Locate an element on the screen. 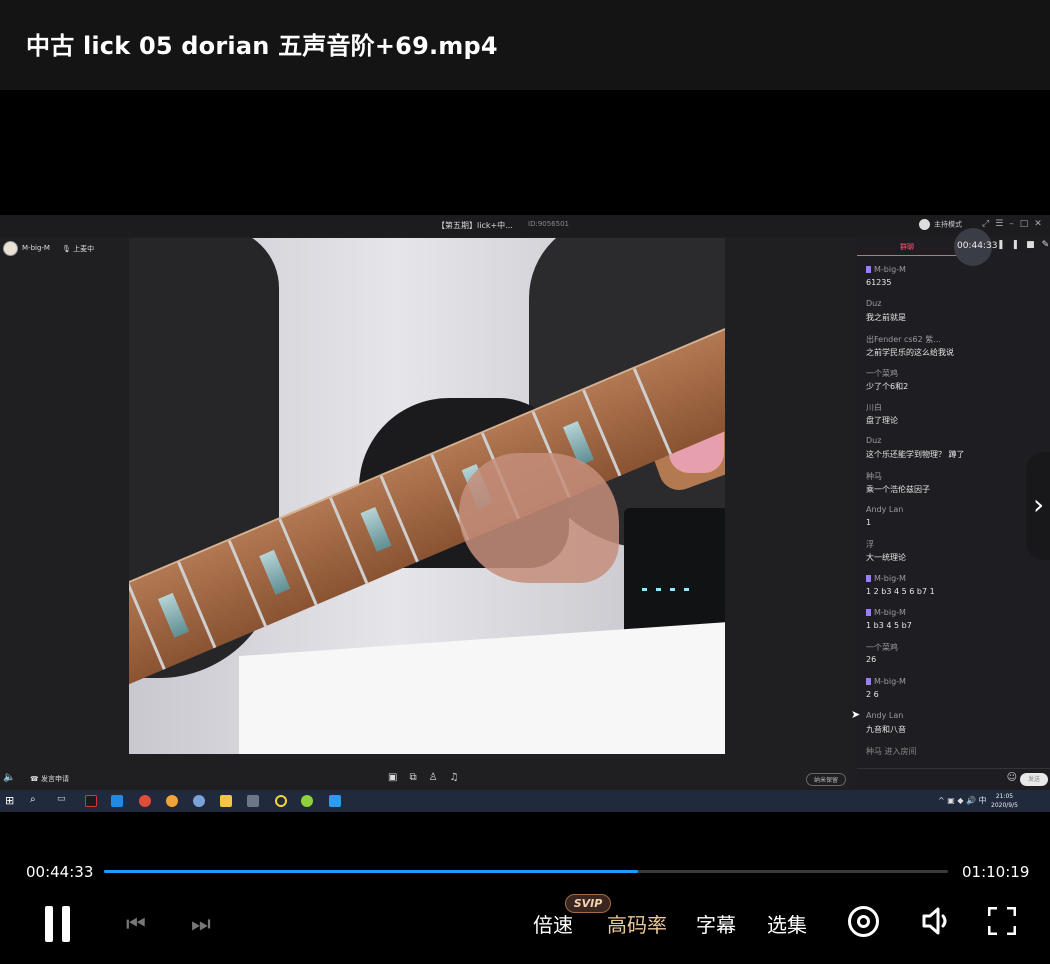  host-mode-label: 主持模式 is located at coordinates (948, 224).